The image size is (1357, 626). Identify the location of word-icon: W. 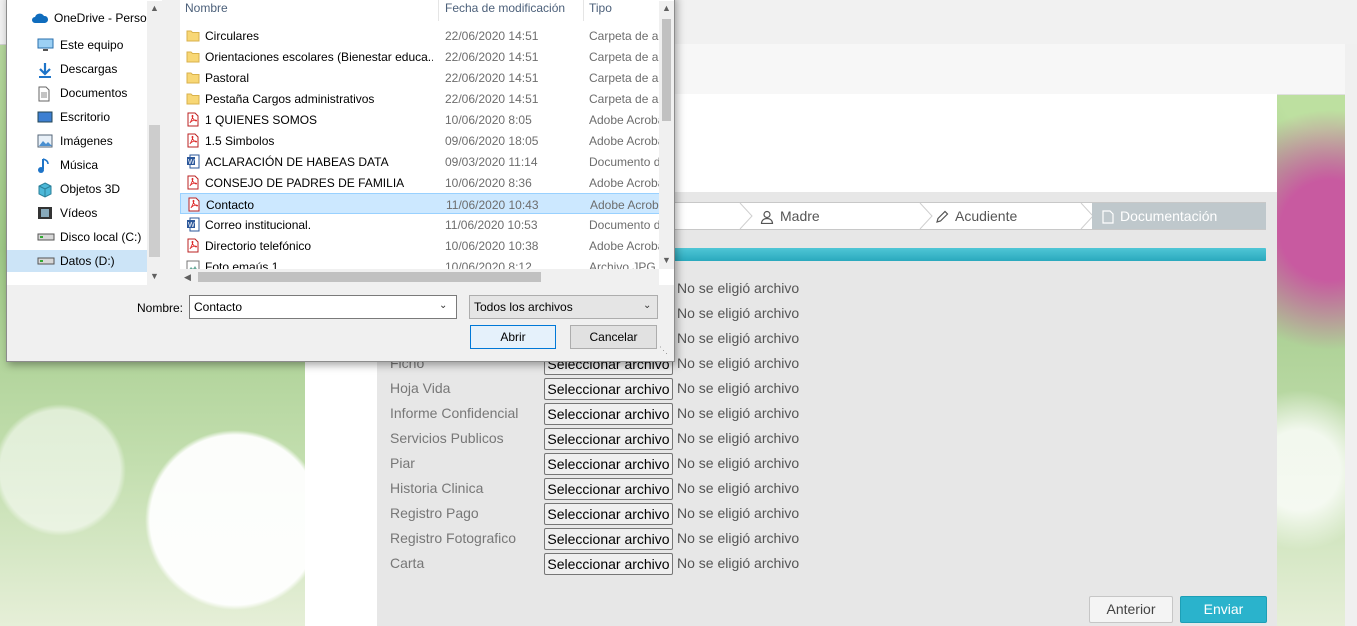
(193, 161).